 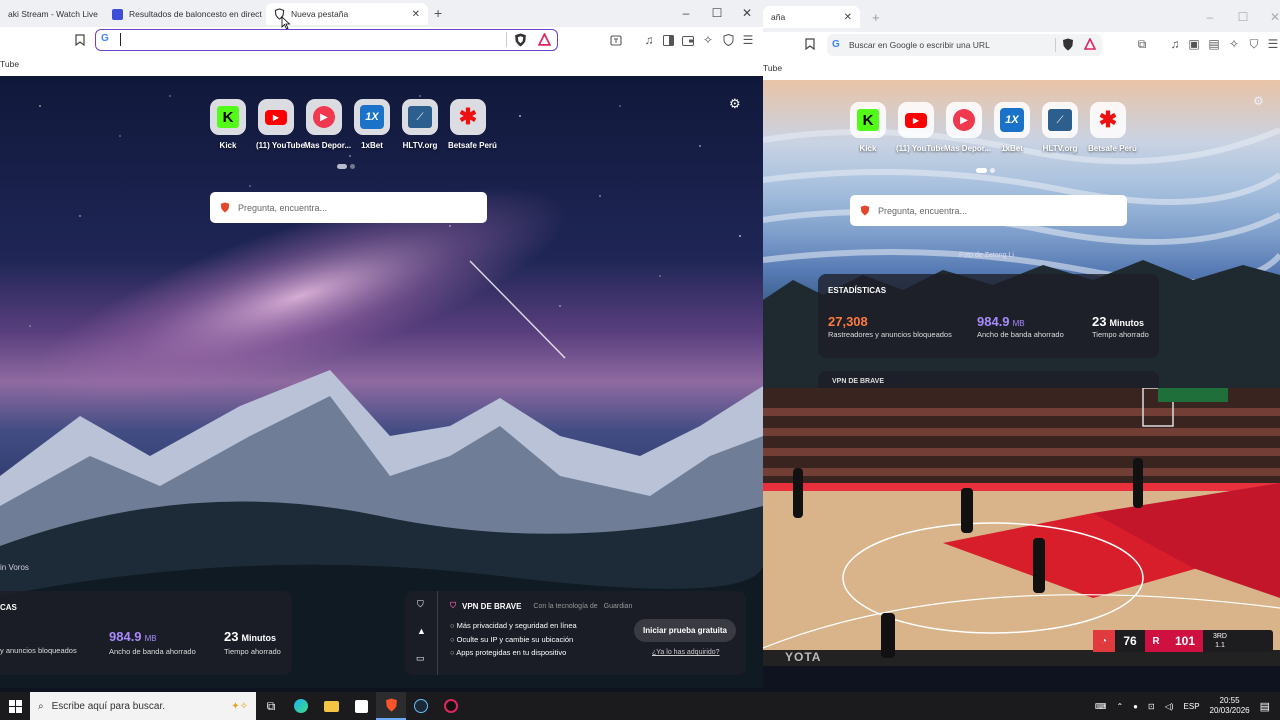 What do you see at coordinates (616, 40) in the screenshot?
I see `translate-icon` at bounding box center [616, 40].